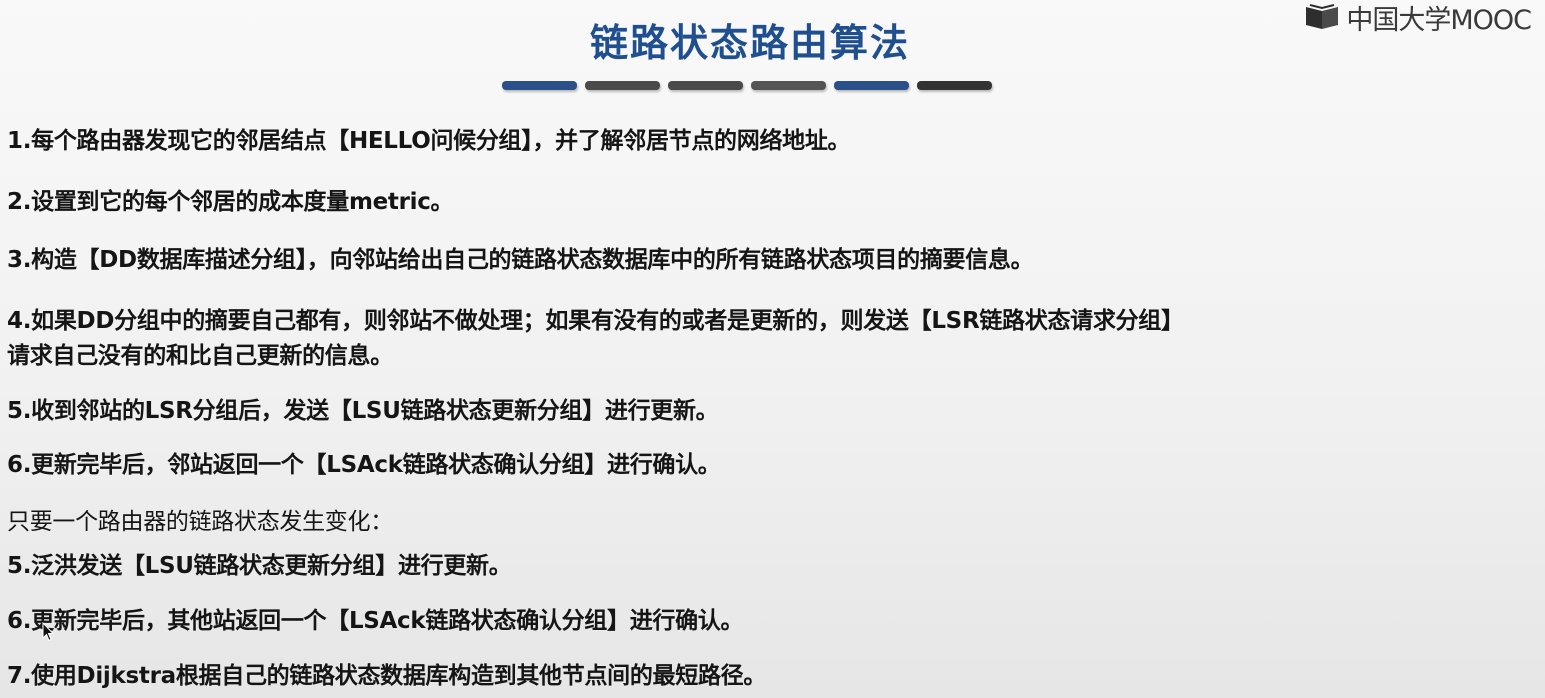 This screenshot has height=698, width=1545. Describe the element at coordinates (1322, 16) in the screenshot. I see `book-logo-icon` at that location.